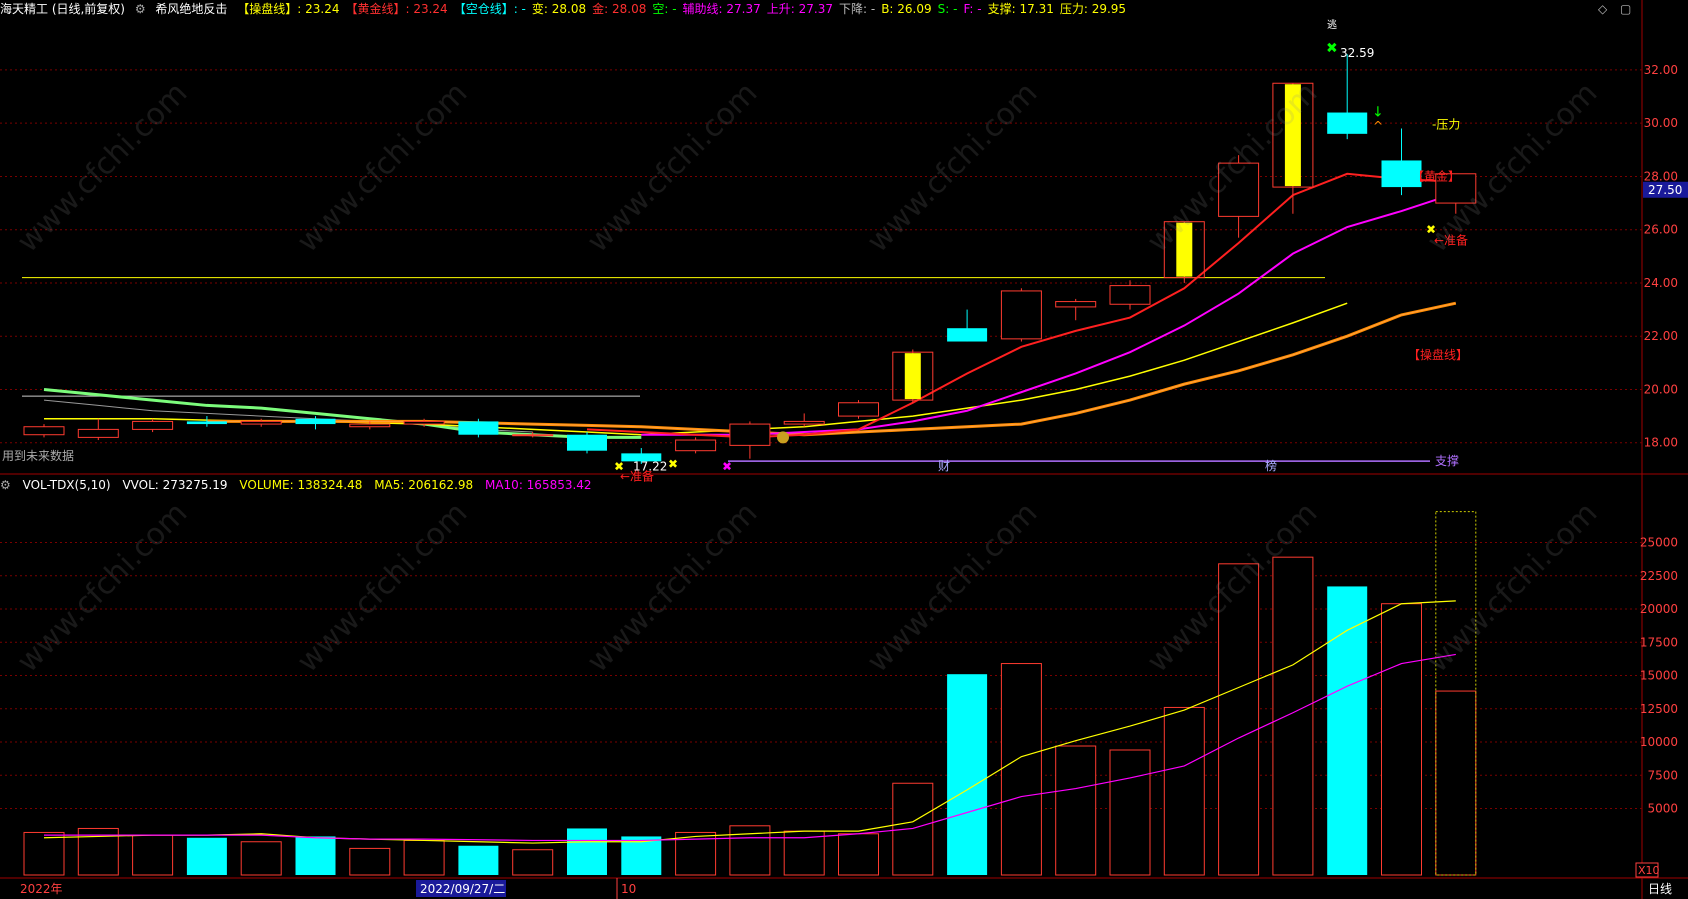  Describe the element at coordinates (1436, 175) in the screenshot. I see `jin-label: 【黄金】` at that location.